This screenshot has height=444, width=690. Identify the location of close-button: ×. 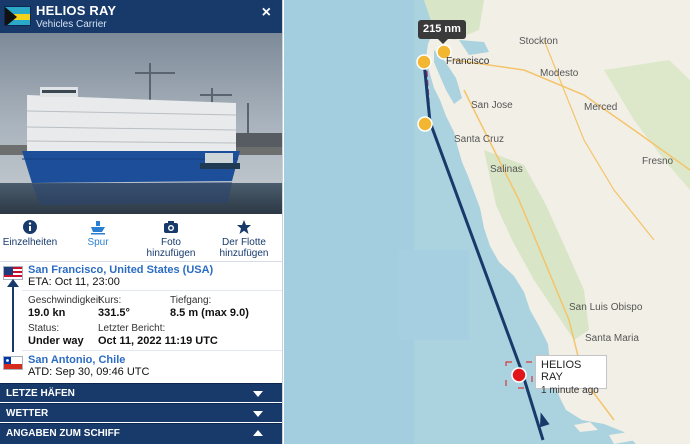
(266, 13).